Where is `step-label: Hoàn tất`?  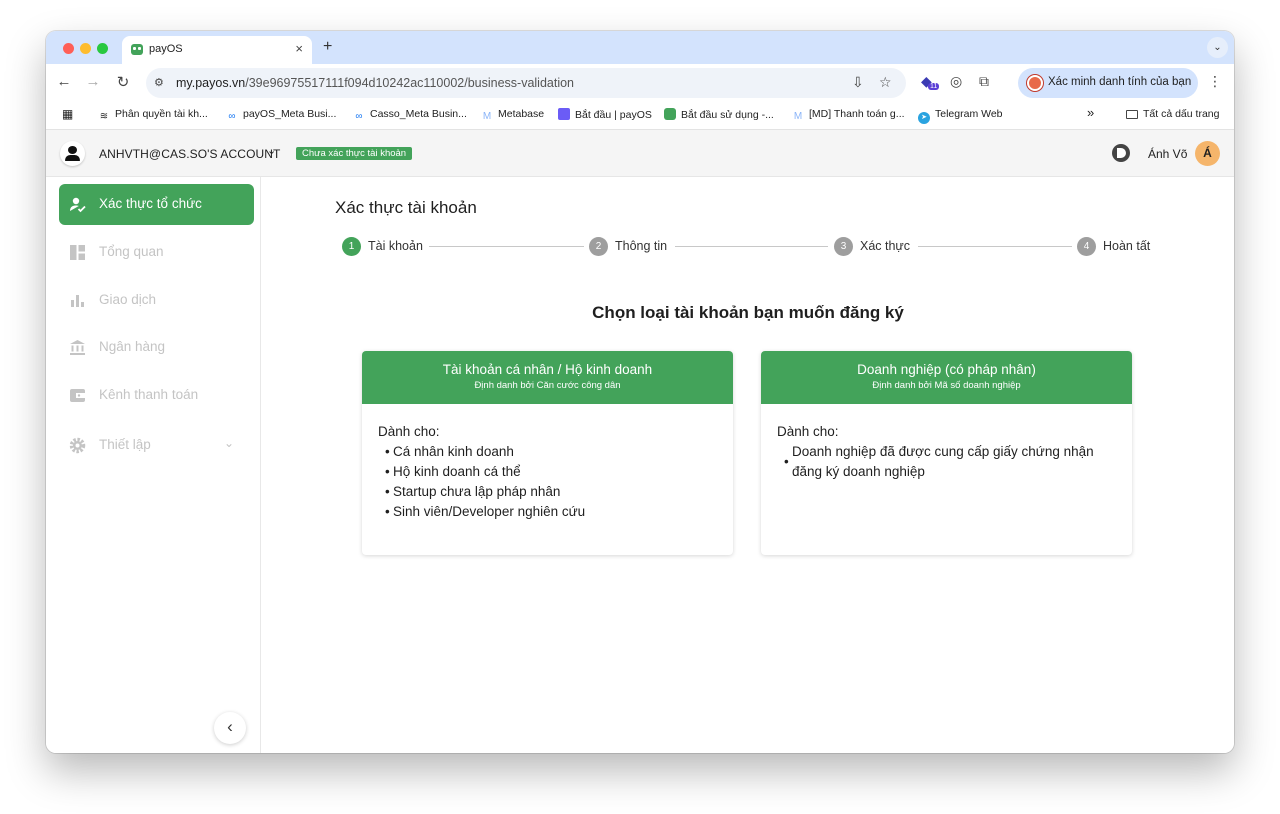 step-label: Hoàn tất is located at coordinates (1127, 246).